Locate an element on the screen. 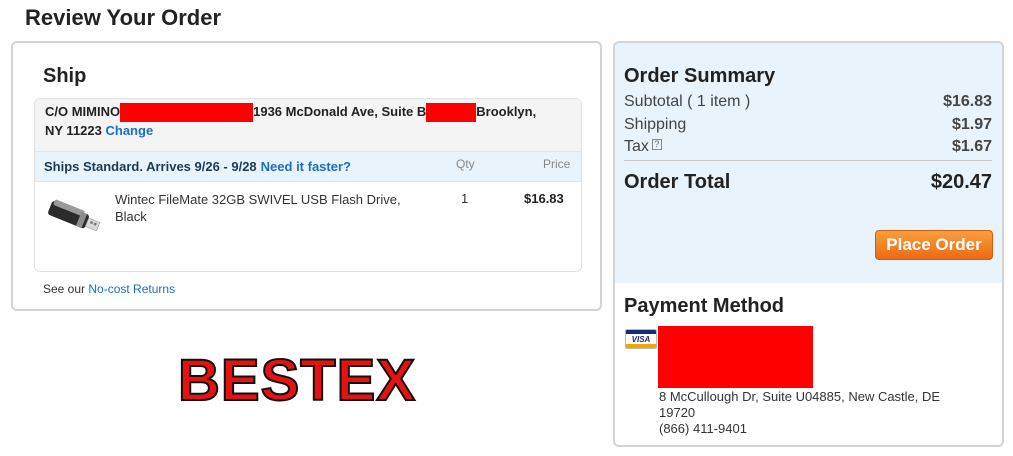 The width and height of the screenshot is (1013, 456). need-faster-link: Need it faster? is located at coordinates (306, 166).